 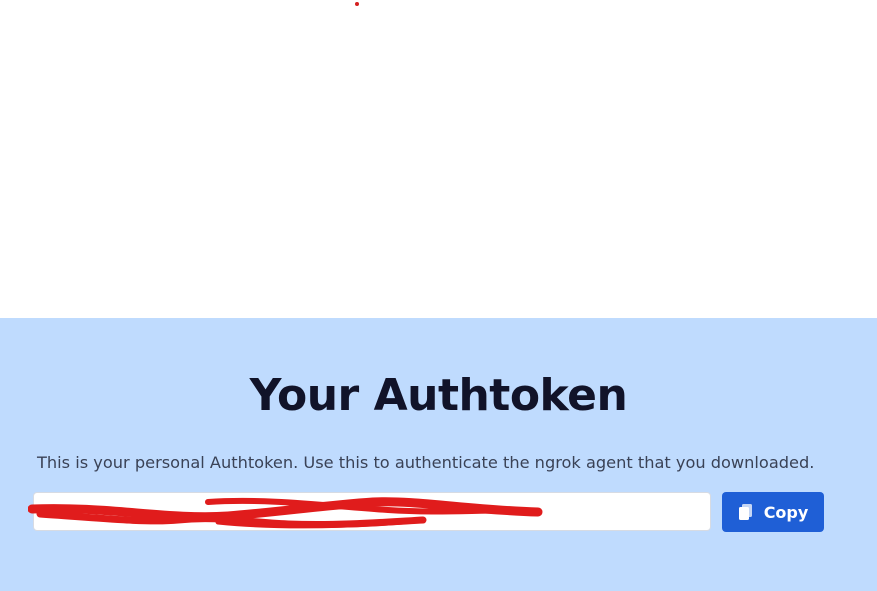 I want to click on copy-button: Copy, so click(x=773, y=512).